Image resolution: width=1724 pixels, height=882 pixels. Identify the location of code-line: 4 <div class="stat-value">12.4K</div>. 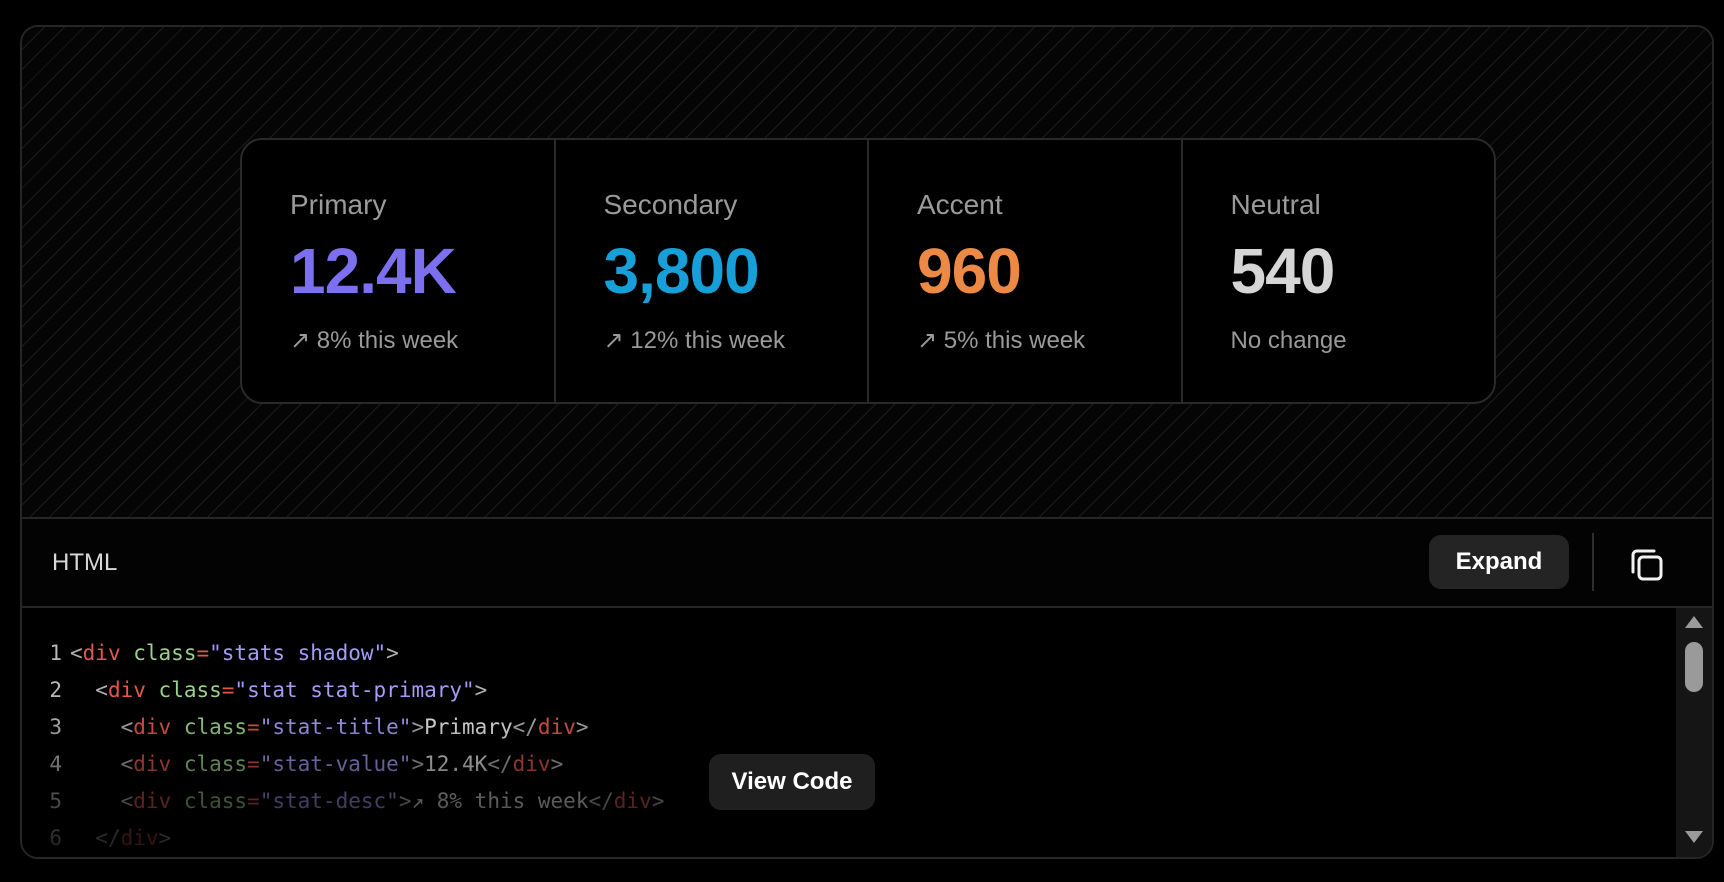
(292, 764).